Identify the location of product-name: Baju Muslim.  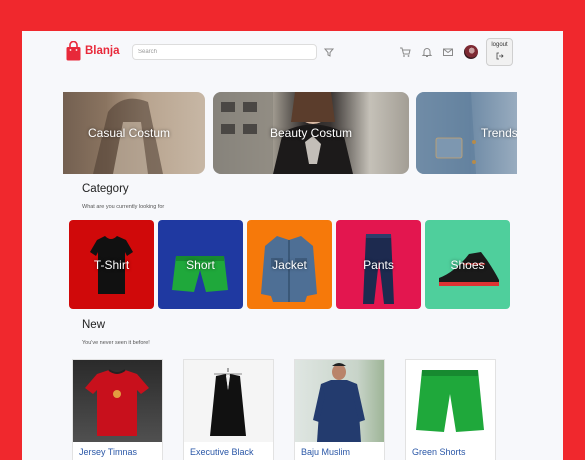
(325, 452).